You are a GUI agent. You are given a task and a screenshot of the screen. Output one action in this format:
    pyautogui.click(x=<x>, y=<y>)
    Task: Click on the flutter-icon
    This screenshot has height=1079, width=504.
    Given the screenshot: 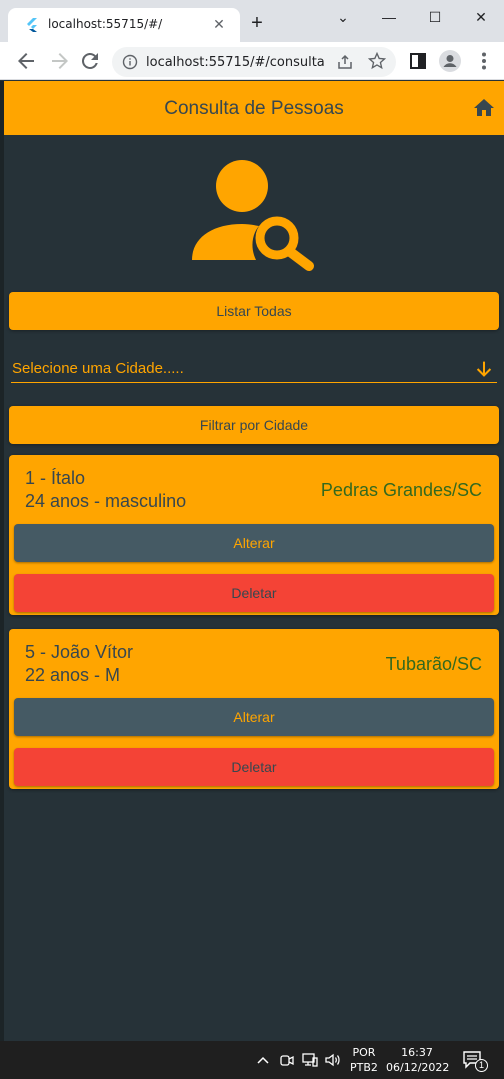 What is the action you would take?
    pyautogui.click(x=32, y=25)
    